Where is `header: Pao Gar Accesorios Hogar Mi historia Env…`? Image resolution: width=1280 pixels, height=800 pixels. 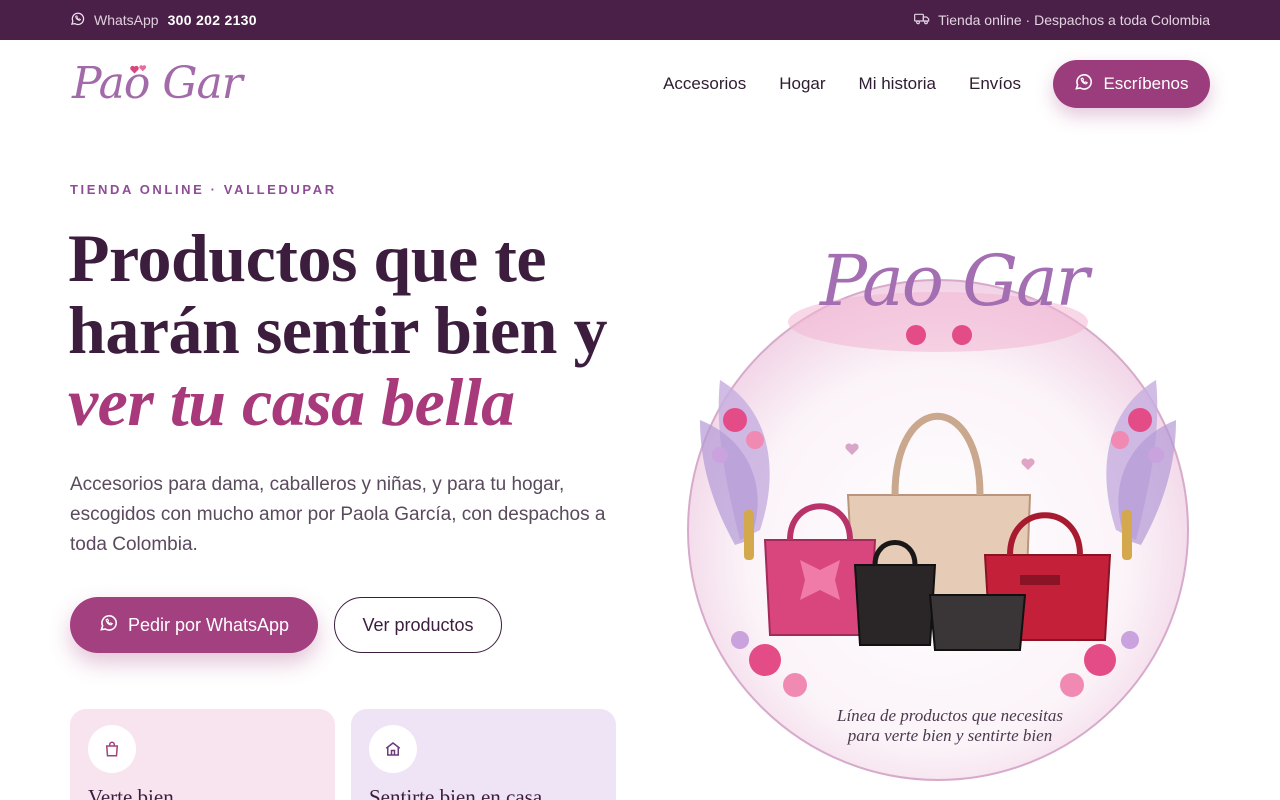
header: Pao Gar Accesorios Hogar Mi historia Env… is located at coordinates (640, 84).